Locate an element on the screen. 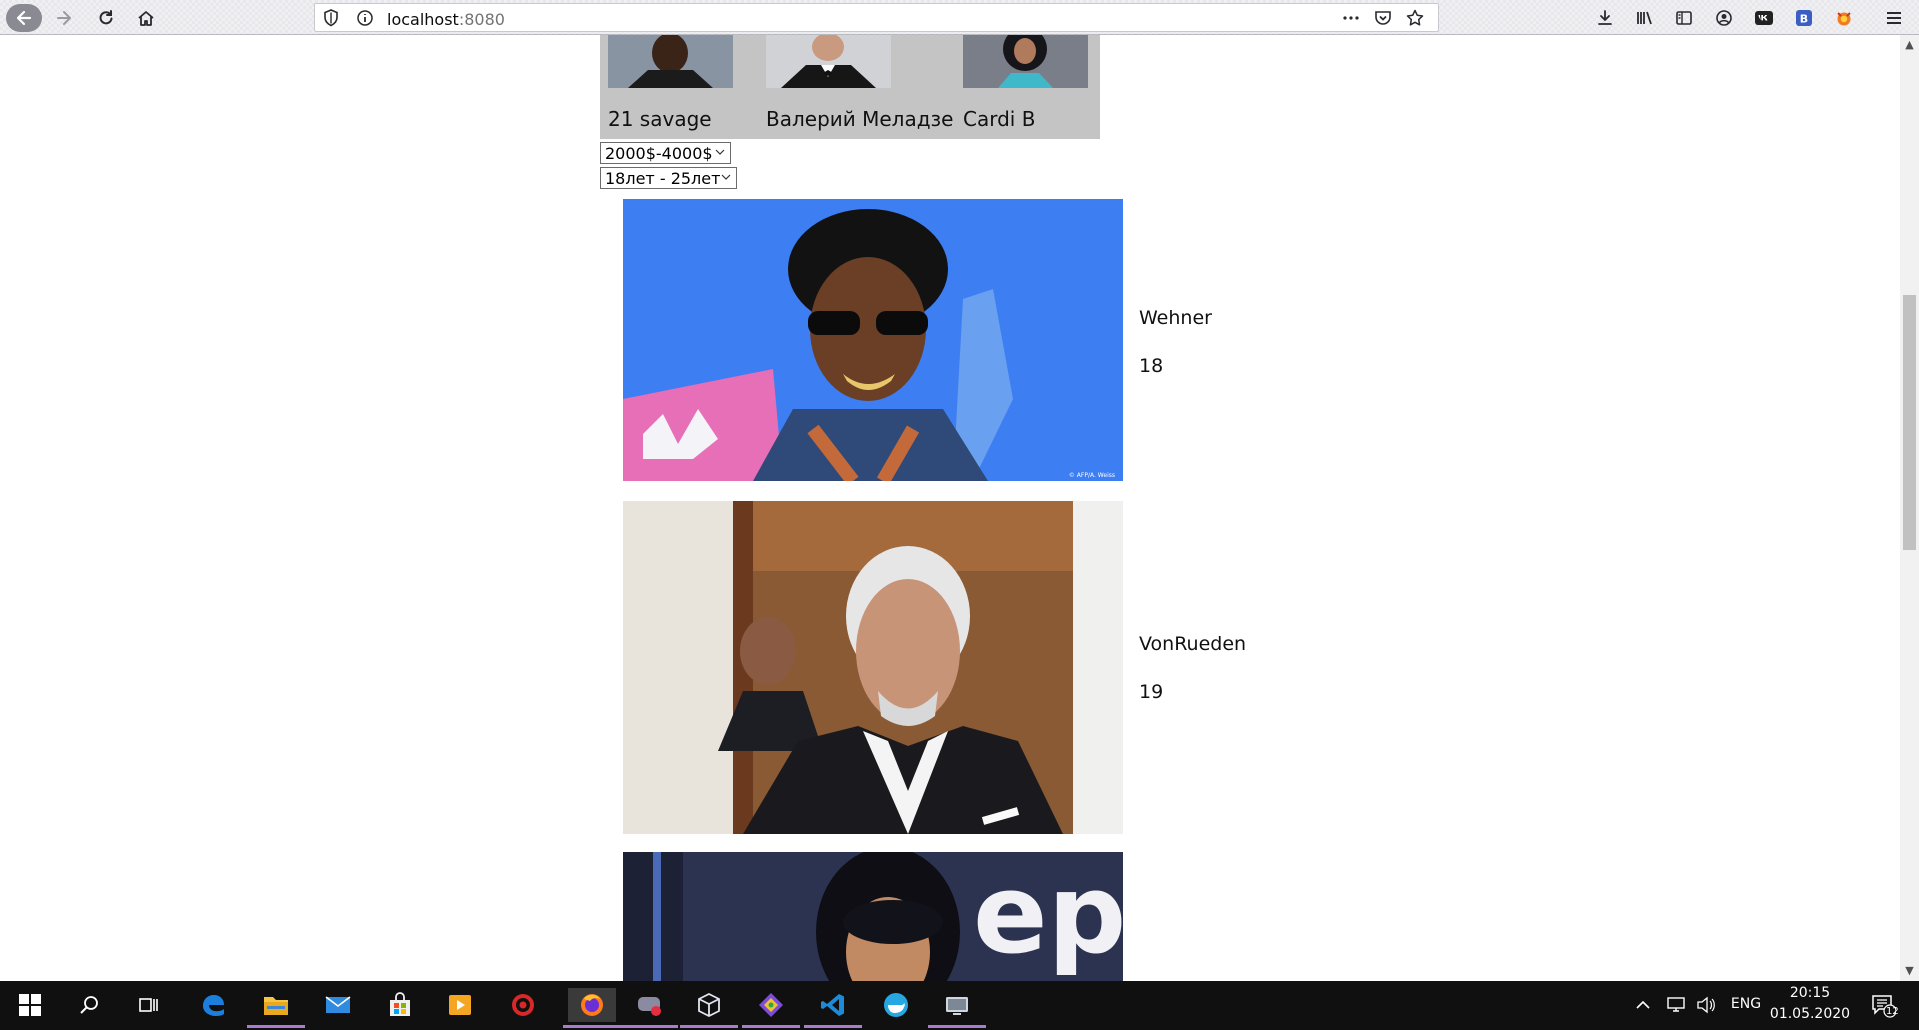 The height and width of the screenshot is (1030, 1919). card-photo: ep is located at coordinates (873, 916).